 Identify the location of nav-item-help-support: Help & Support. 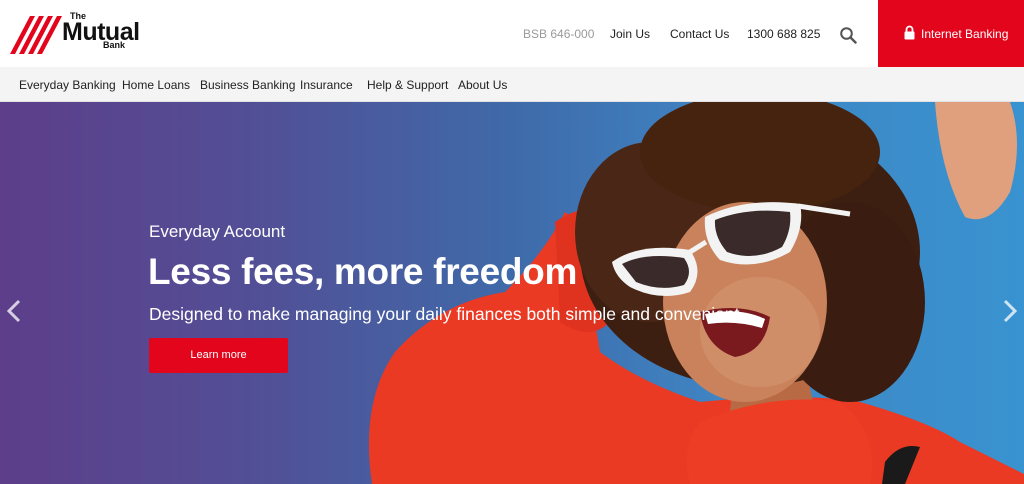
(407, 85).